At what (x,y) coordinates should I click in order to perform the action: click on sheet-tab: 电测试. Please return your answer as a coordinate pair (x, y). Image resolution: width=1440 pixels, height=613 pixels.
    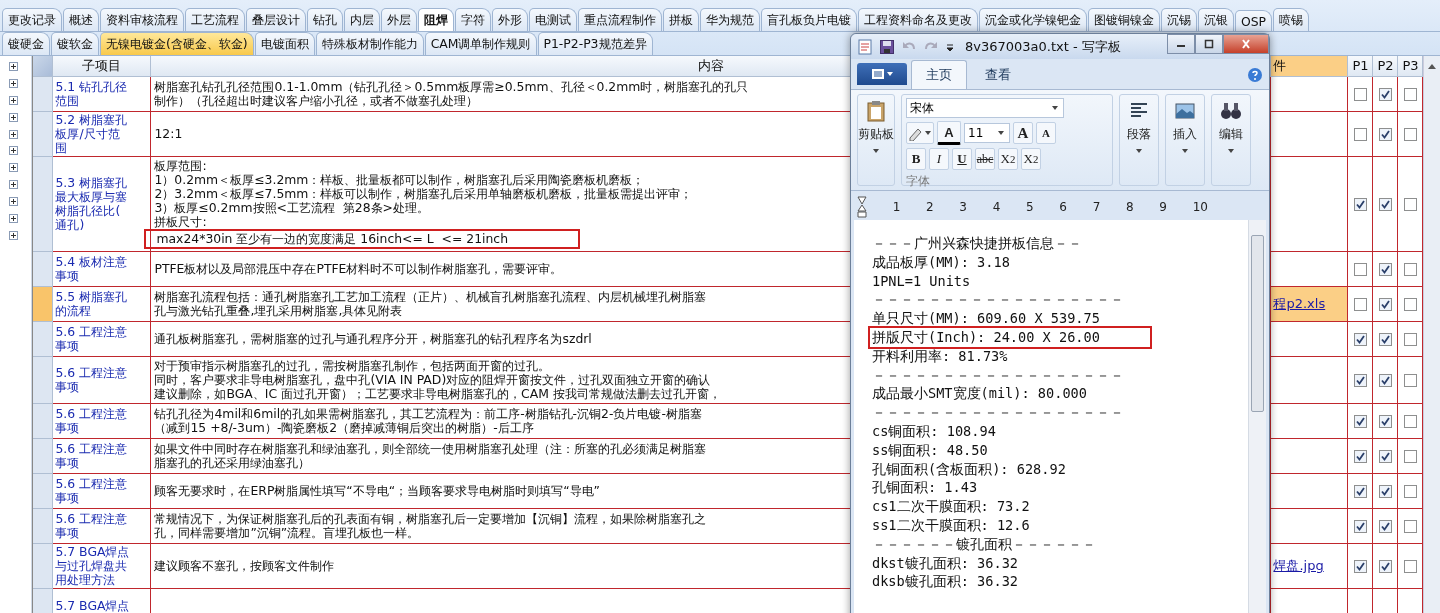
    Looking at the image, I should click on (553, 19).